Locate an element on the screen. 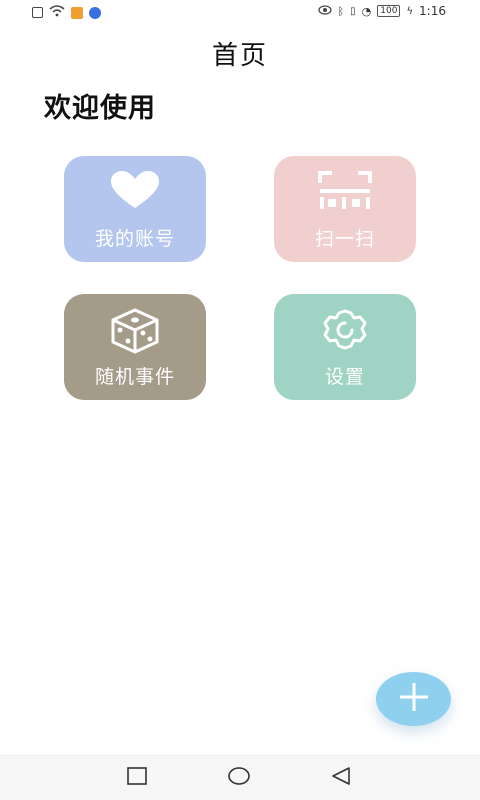  status-time: 1:16 is located at coordinates (432, 11).